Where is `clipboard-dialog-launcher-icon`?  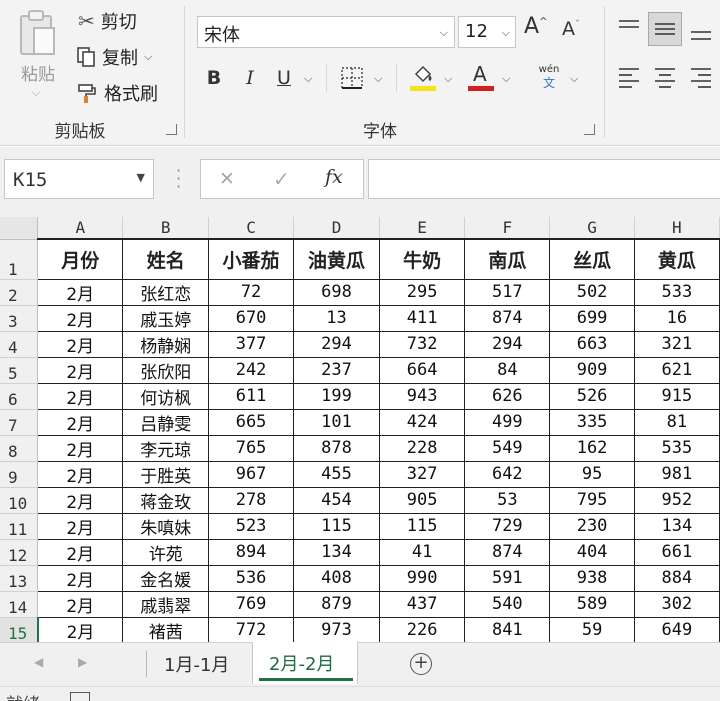
clipboard-dialog-launcher-icon is located at coordinates (171, 129).